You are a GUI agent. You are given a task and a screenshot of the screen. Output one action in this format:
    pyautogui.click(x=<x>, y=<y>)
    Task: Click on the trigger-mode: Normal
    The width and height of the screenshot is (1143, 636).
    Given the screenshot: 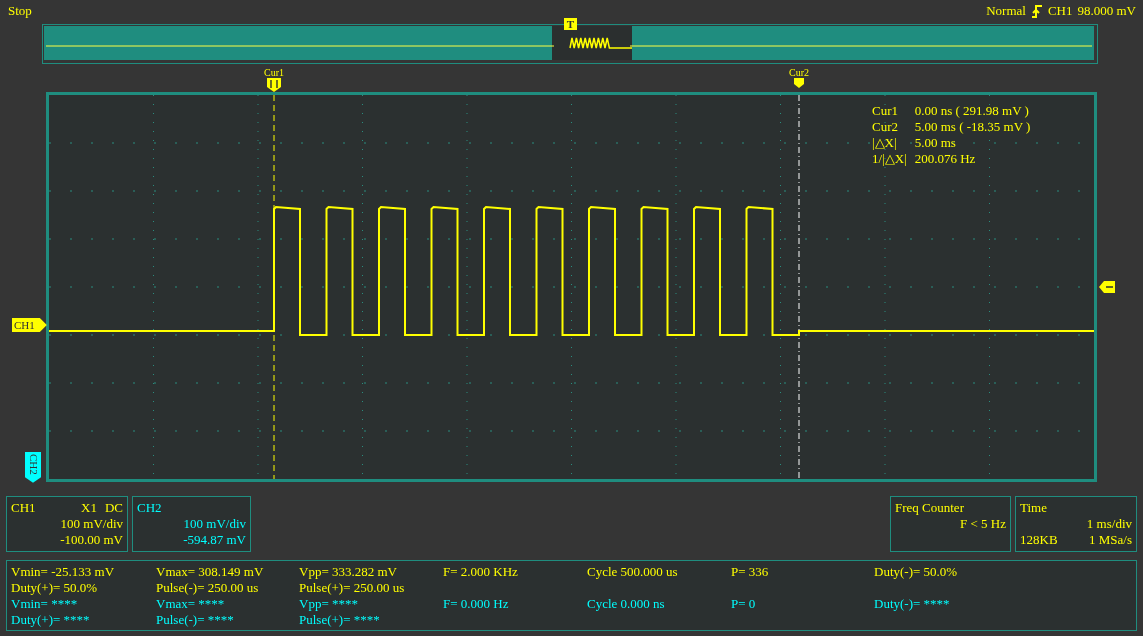 What is the action you would take?
    pyautogui.click(x=1006, y=11)
    